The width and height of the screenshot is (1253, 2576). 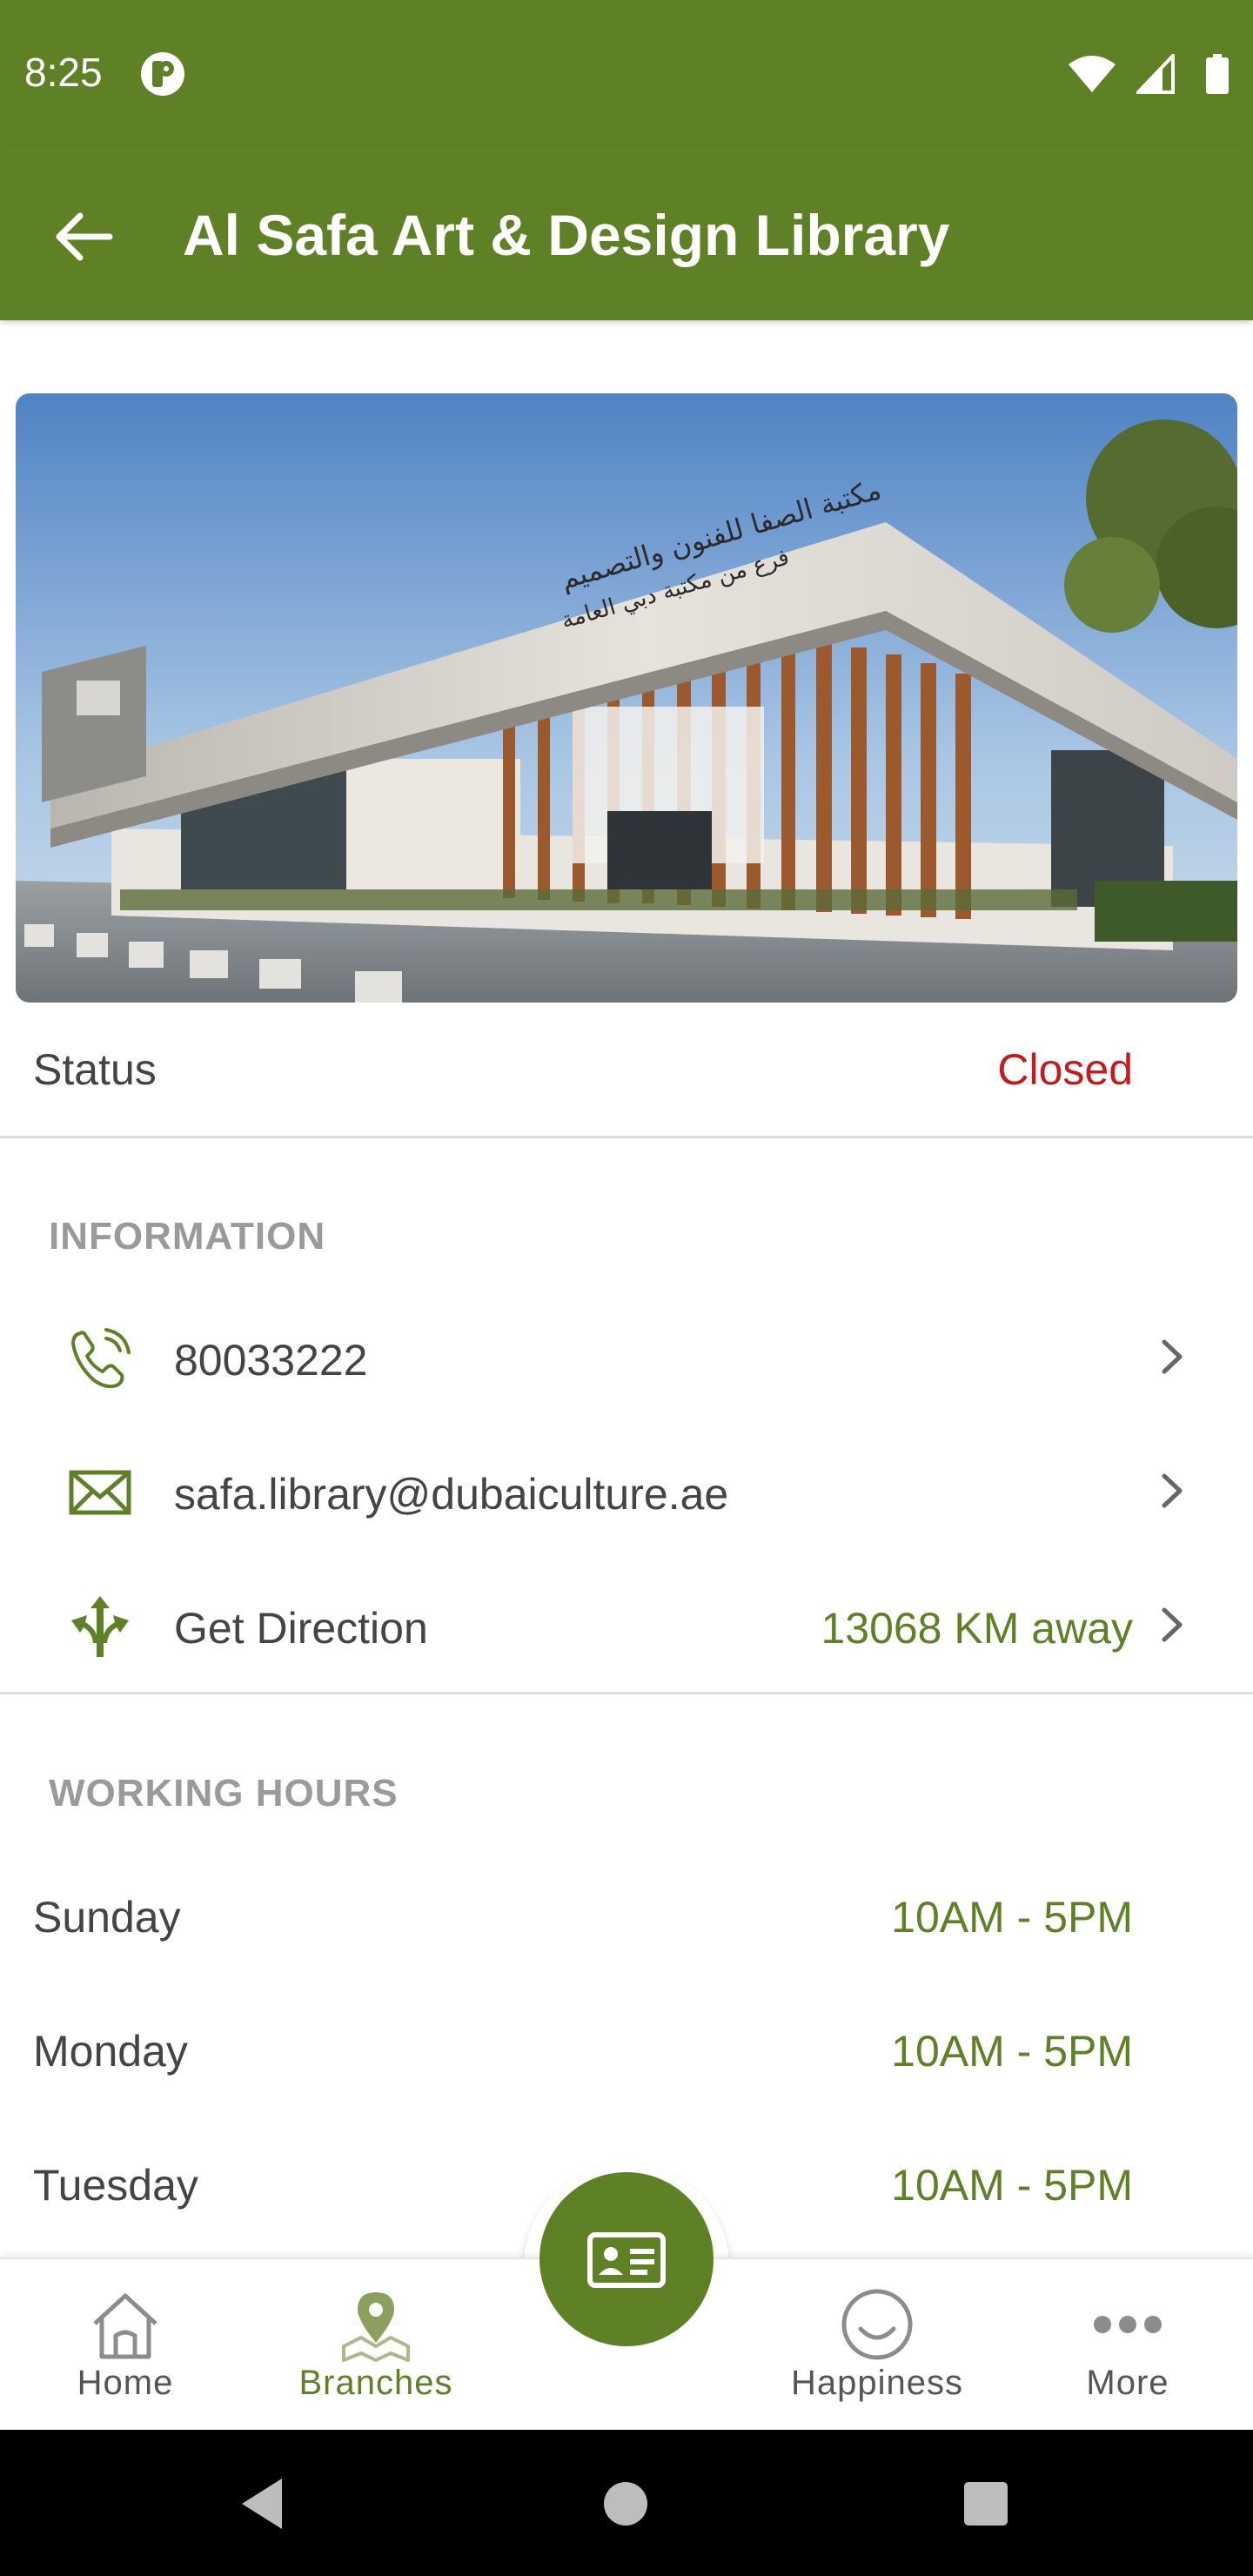 I want to click on status-bar: 8:25, so click(x=626, y=74).